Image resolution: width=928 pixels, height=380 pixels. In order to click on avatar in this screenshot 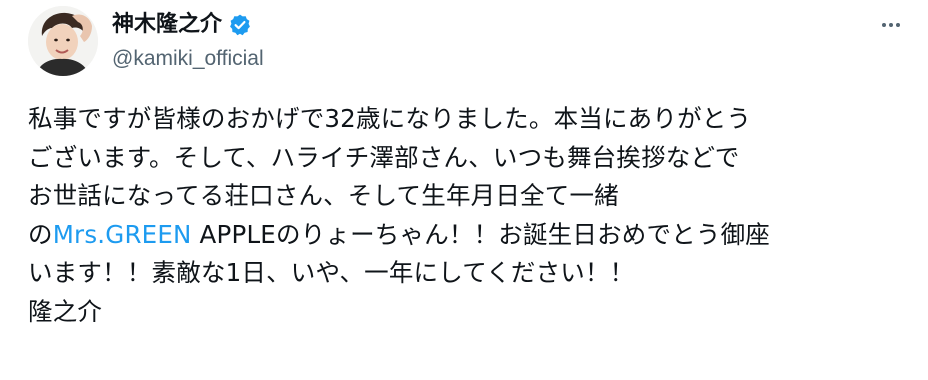, I will do `click(63, 41)`.